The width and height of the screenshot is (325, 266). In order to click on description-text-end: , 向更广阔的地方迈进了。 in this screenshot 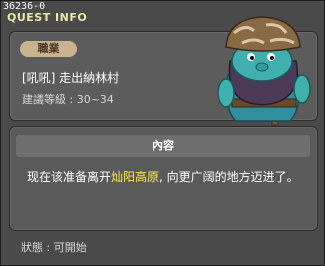, I will do `click(229, 177)`.